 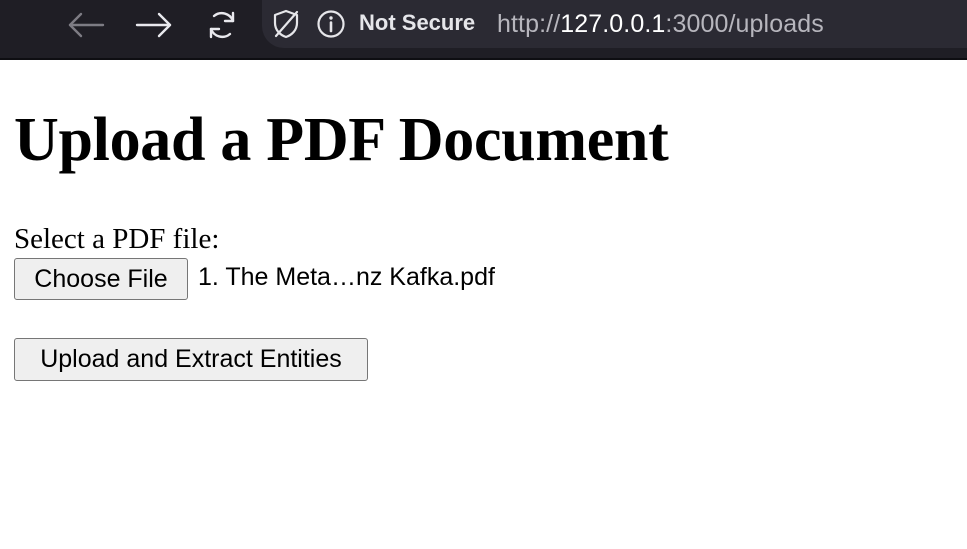 What do you see at coordinates (341, 140) in the screenshot?
I see `page-title: Upload a PDF Document` at bounding box center [341, 140].